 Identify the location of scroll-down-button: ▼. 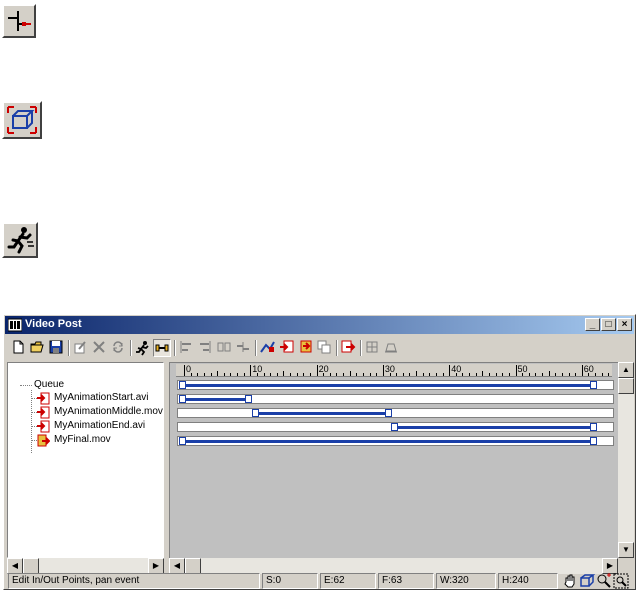
(626, 550).